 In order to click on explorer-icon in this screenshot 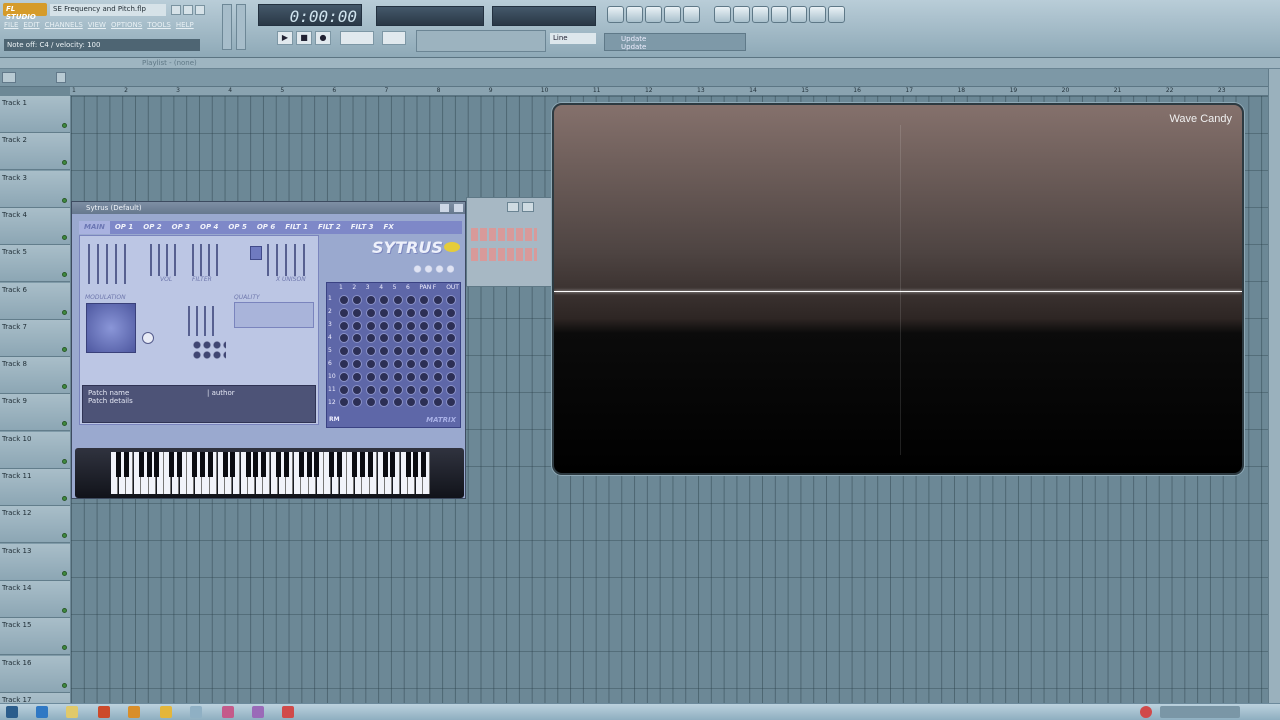, I will do `click(72, 712)`.